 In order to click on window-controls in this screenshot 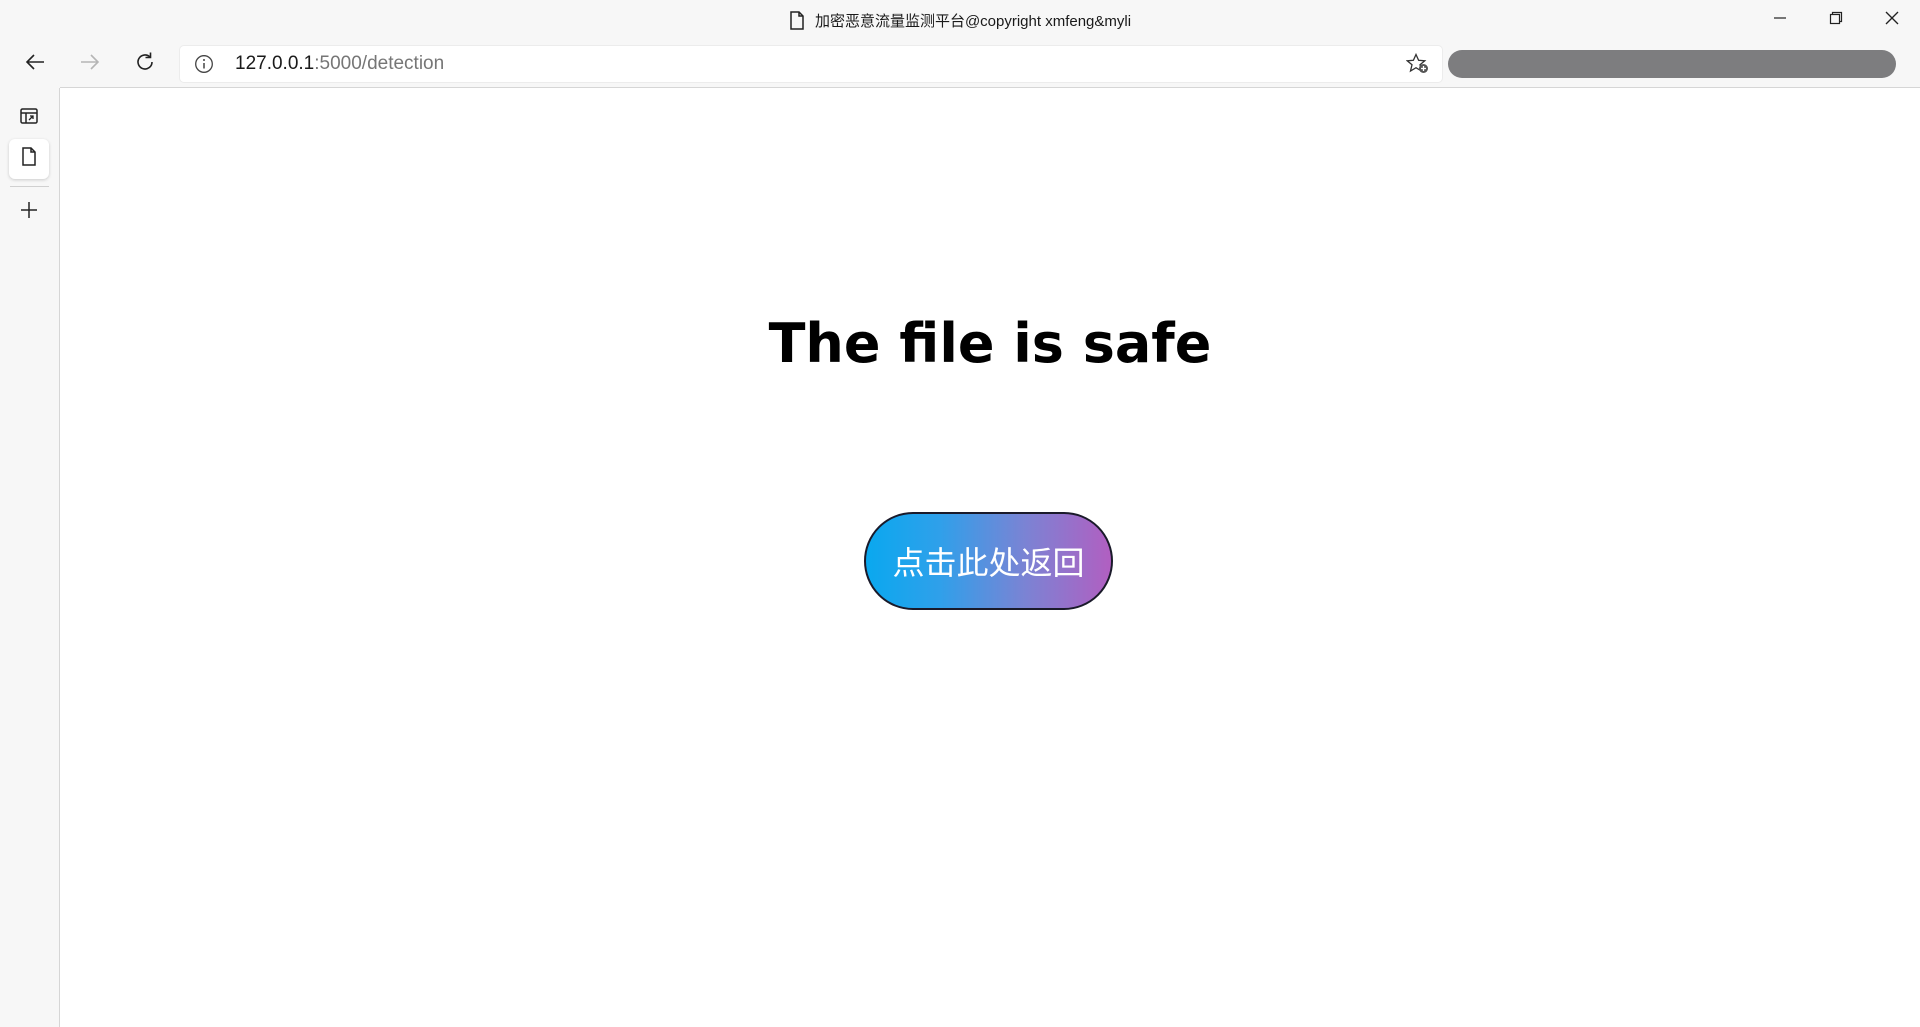, I will do `click(1836, 20)`.